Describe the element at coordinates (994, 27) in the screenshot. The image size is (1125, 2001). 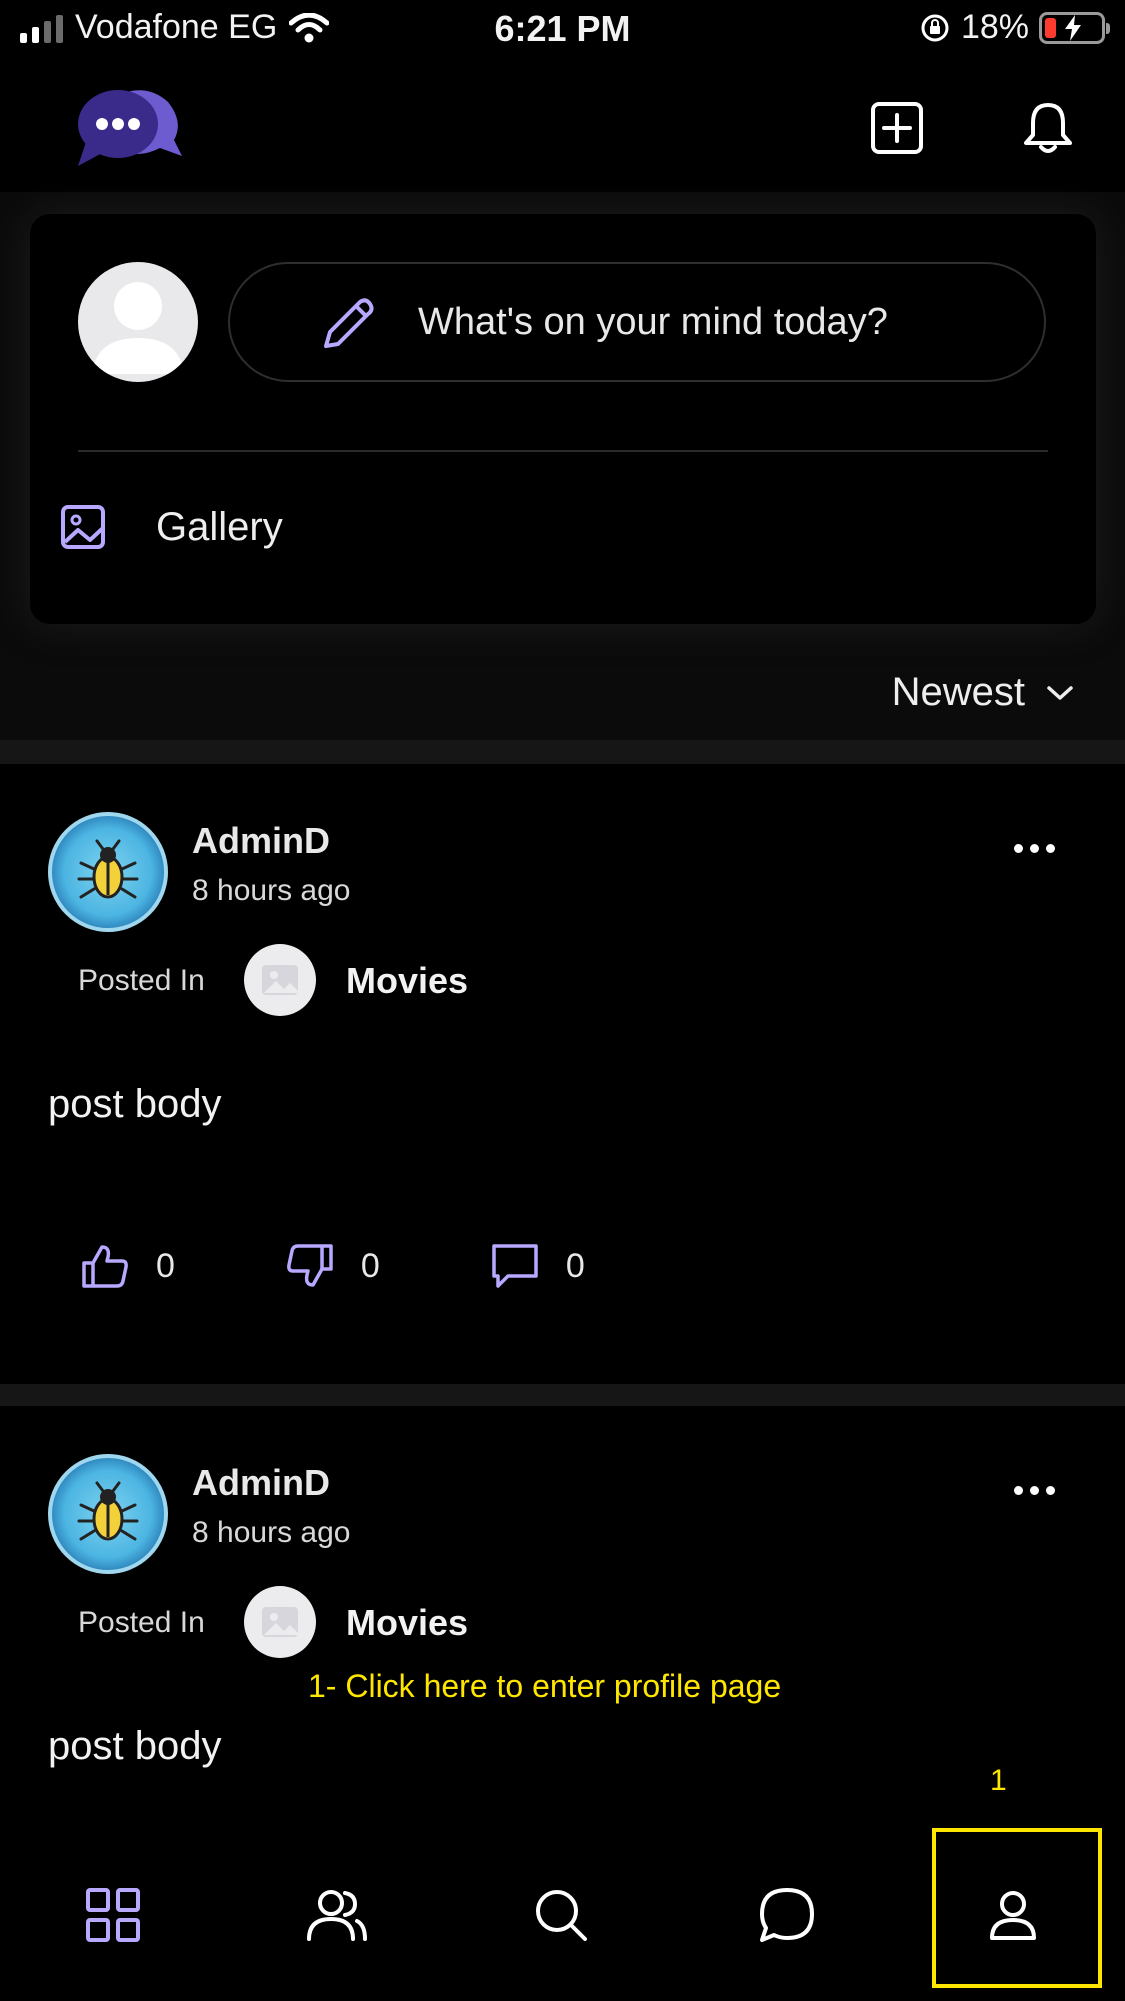
I see `battery-percent: 18%` at that location.